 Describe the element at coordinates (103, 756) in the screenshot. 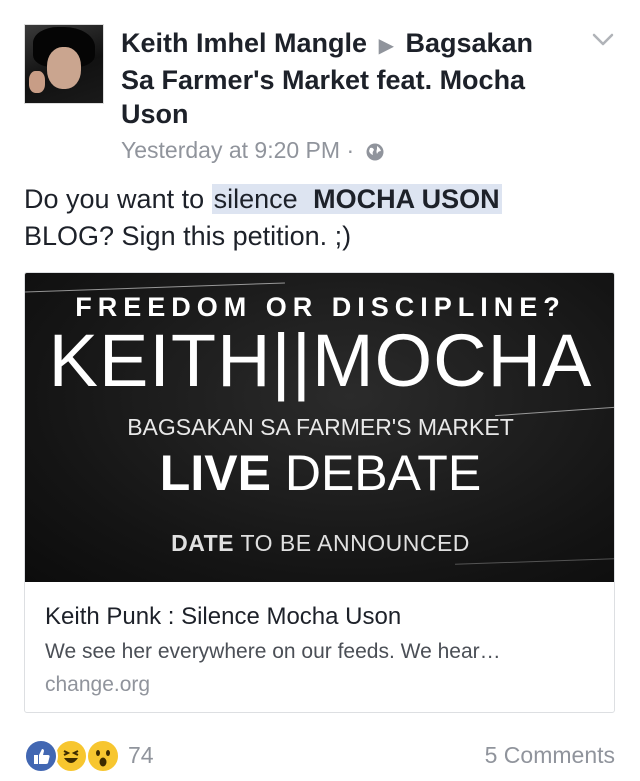

I see `wow-icon` at that location.